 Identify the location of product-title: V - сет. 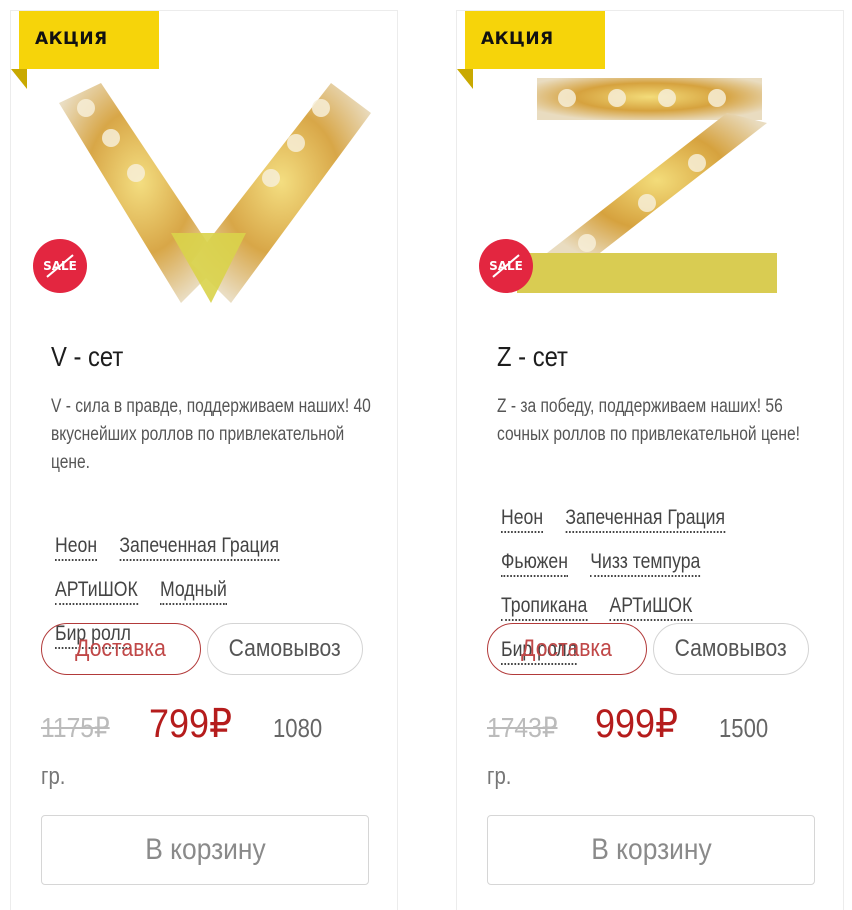
(87, 357).